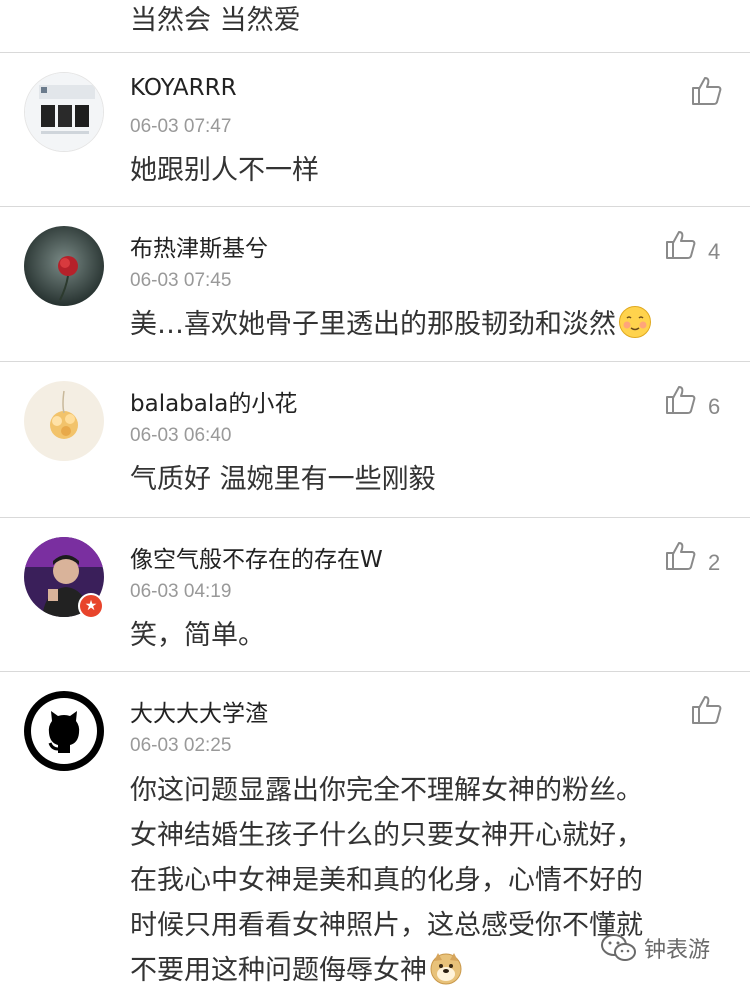 This screenshot has width=750, height=988. What do you see at coordinates (197, 635) in the screenshot?
I see `comment-text: 笑，简单。` at bounding box center [197, 635].